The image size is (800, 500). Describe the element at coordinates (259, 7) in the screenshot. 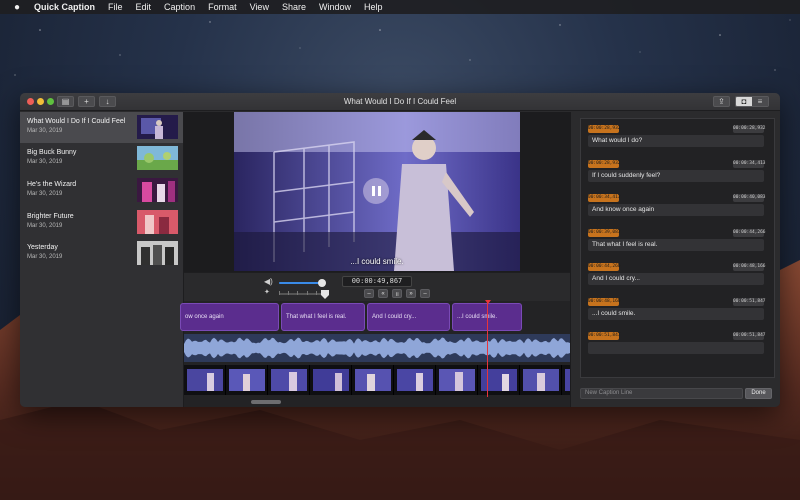

I see `menu-view: View` at that location.